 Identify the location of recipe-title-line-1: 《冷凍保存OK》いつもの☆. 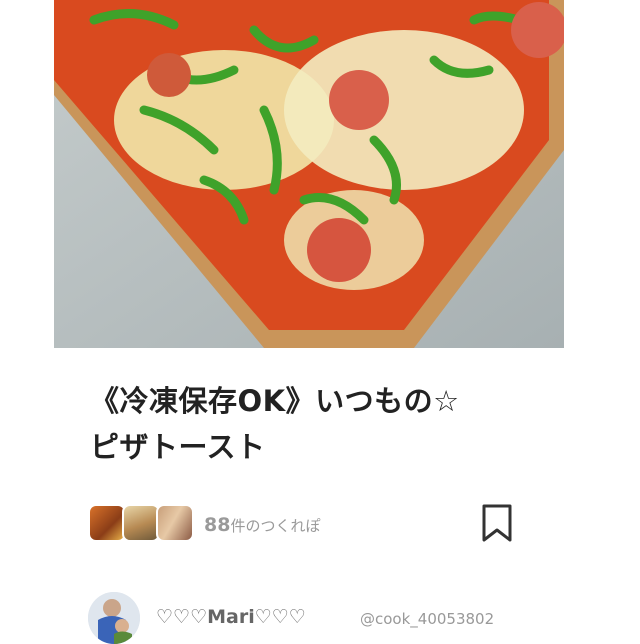
(275, 401).